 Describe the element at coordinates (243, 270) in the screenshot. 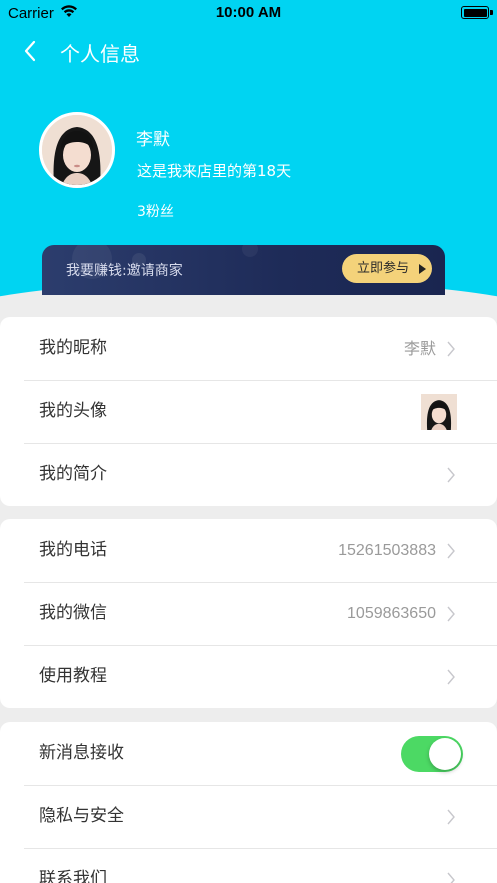

I see `invite-merchant-banner: 我要赚钱:邀请商家 立即参与` at that location.